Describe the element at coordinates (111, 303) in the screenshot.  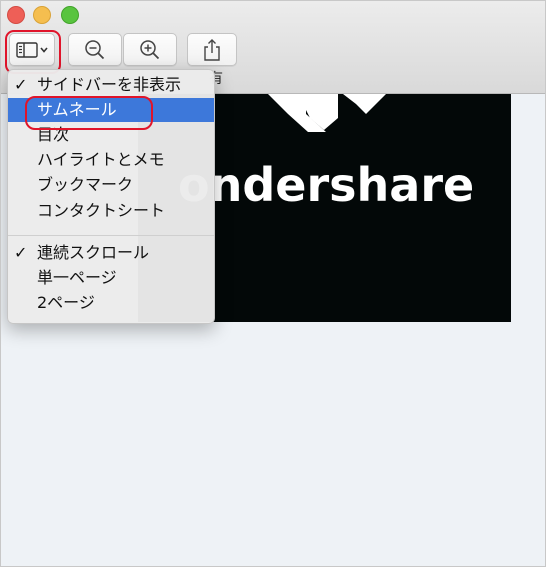
I see `menu-item-two-pages: 2ページ` at that location.